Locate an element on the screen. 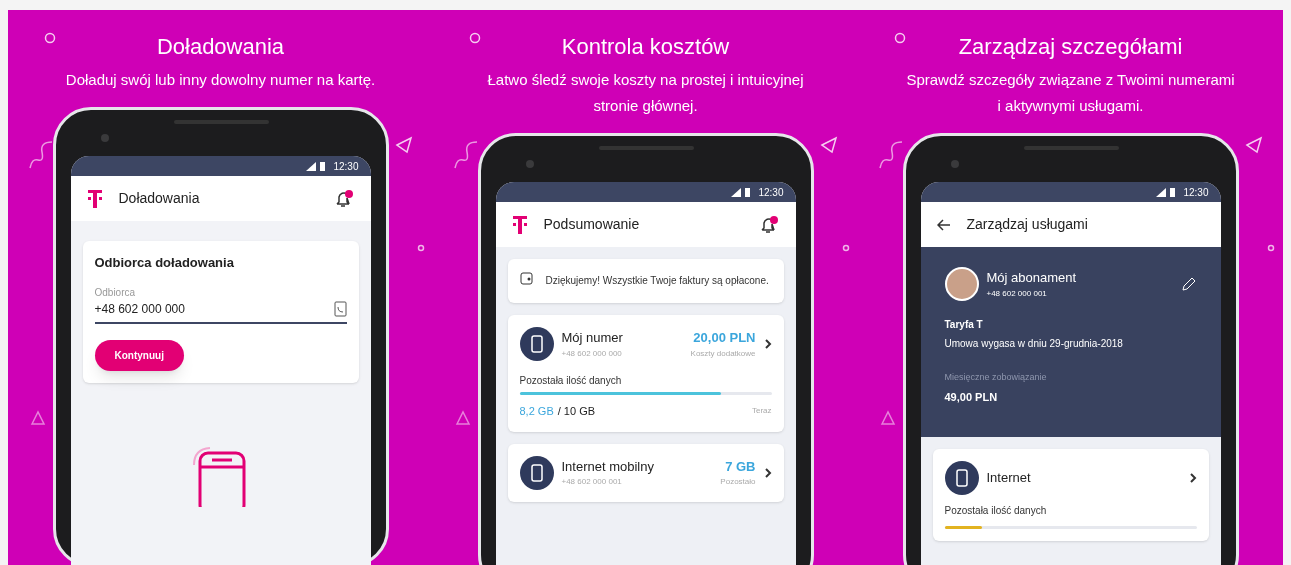 The height and width of the screenshot is (565, 1291). update-time: Teraz is located at coordinates (761, 411).